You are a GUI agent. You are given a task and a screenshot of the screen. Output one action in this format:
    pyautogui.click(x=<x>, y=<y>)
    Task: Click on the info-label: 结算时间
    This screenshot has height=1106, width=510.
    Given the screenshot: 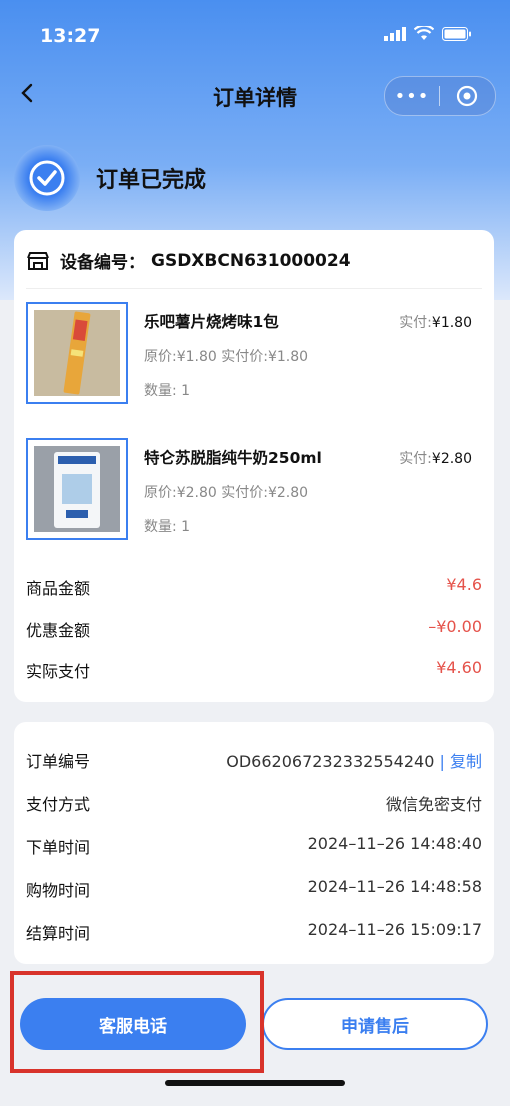 What is the action you would take?
    pyautogui.click(x=58, y=933)
    